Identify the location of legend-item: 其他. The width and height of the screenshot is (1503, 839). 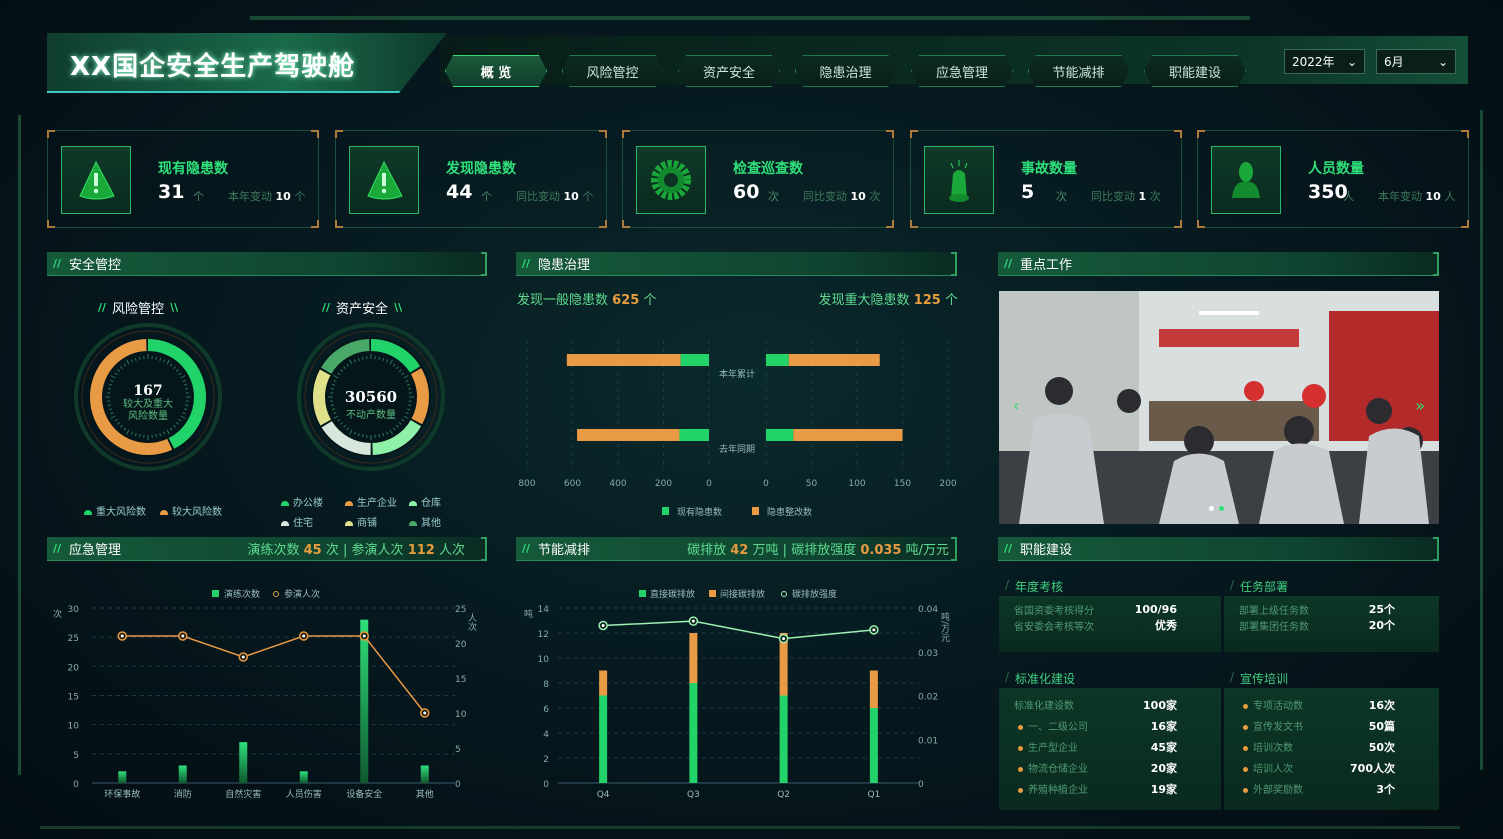
(434, 521).